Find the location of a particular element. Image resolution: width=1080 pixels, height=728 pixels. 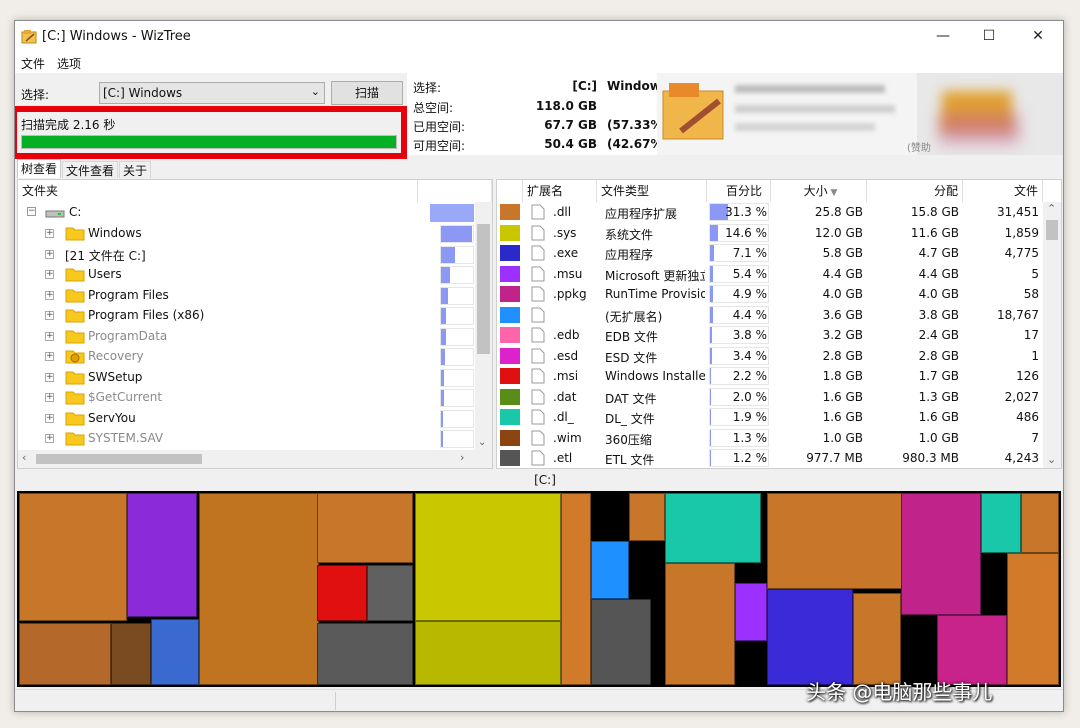

tree-hscrollbar: ‹ › is located at coordinates (255, 459).